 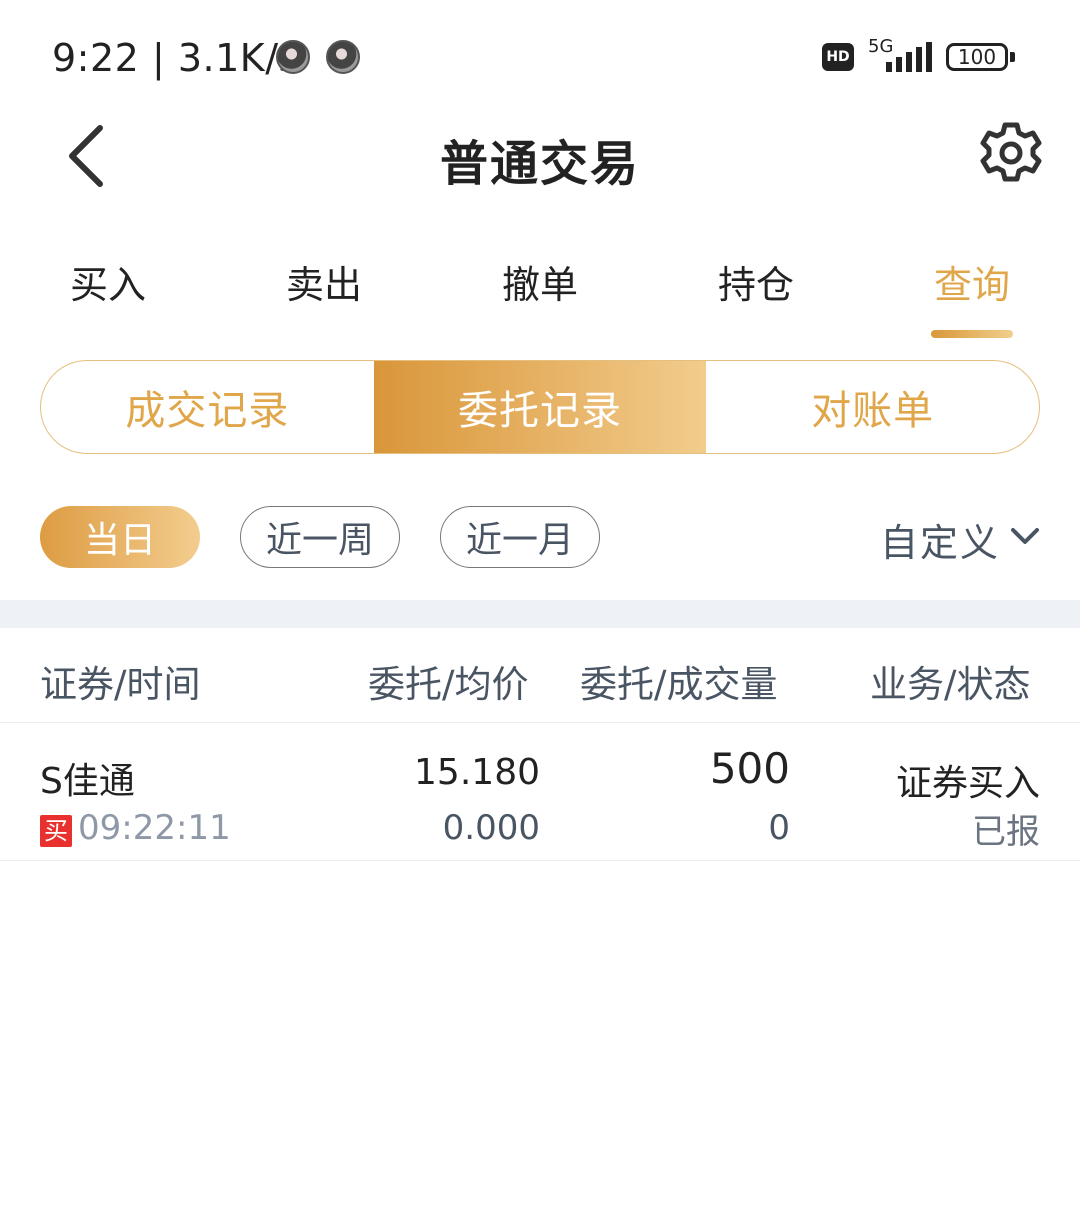 I want to click on hd-icon: HD, so click(x=838, y=57).